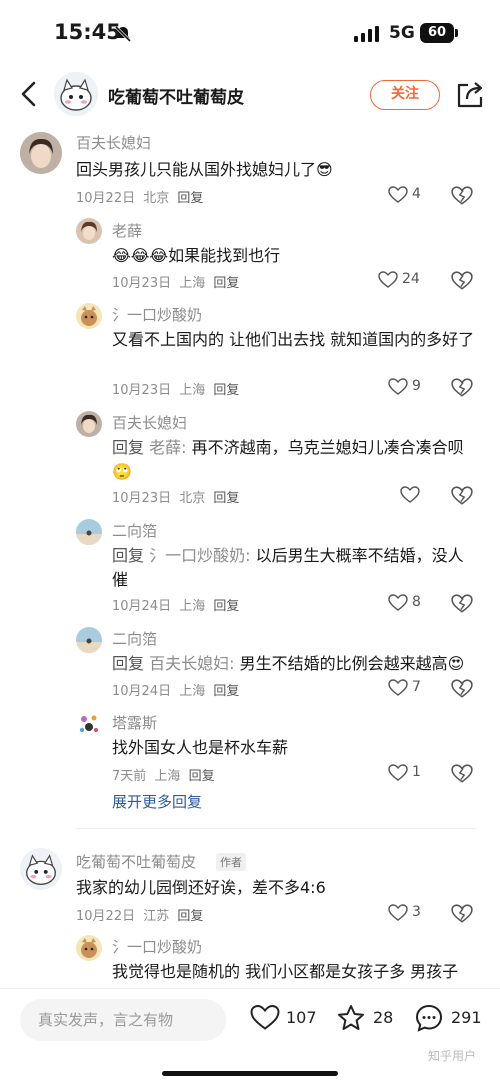 This screenshot has height=1083, width=500. I want to click on like-button: 7, so click(419, 689).